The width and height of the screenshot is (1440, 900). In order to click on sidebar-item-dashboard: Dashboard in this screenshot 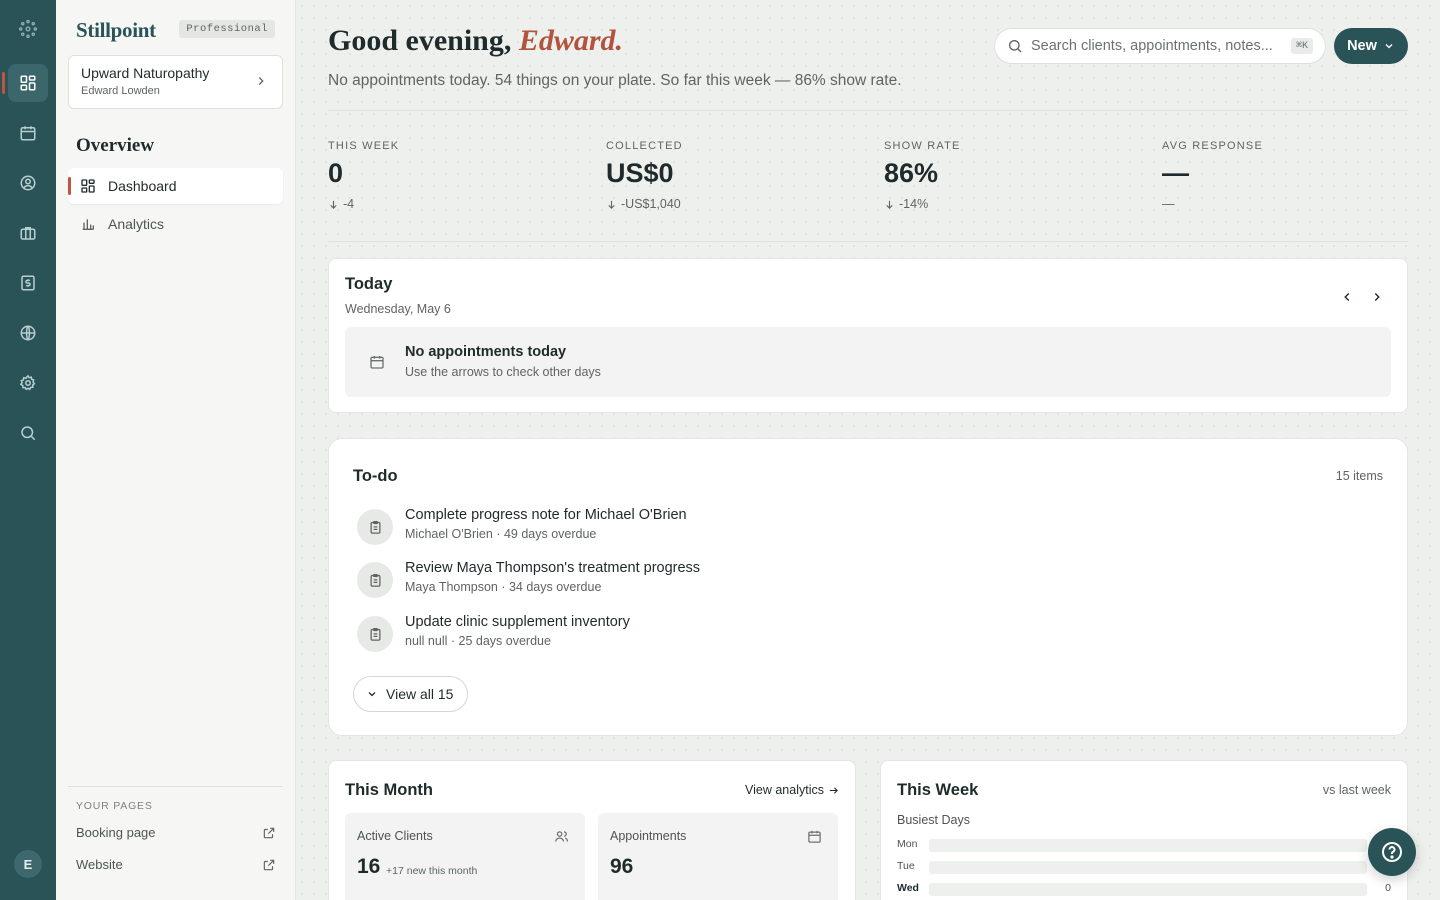, I will do `click(175, 186)`.